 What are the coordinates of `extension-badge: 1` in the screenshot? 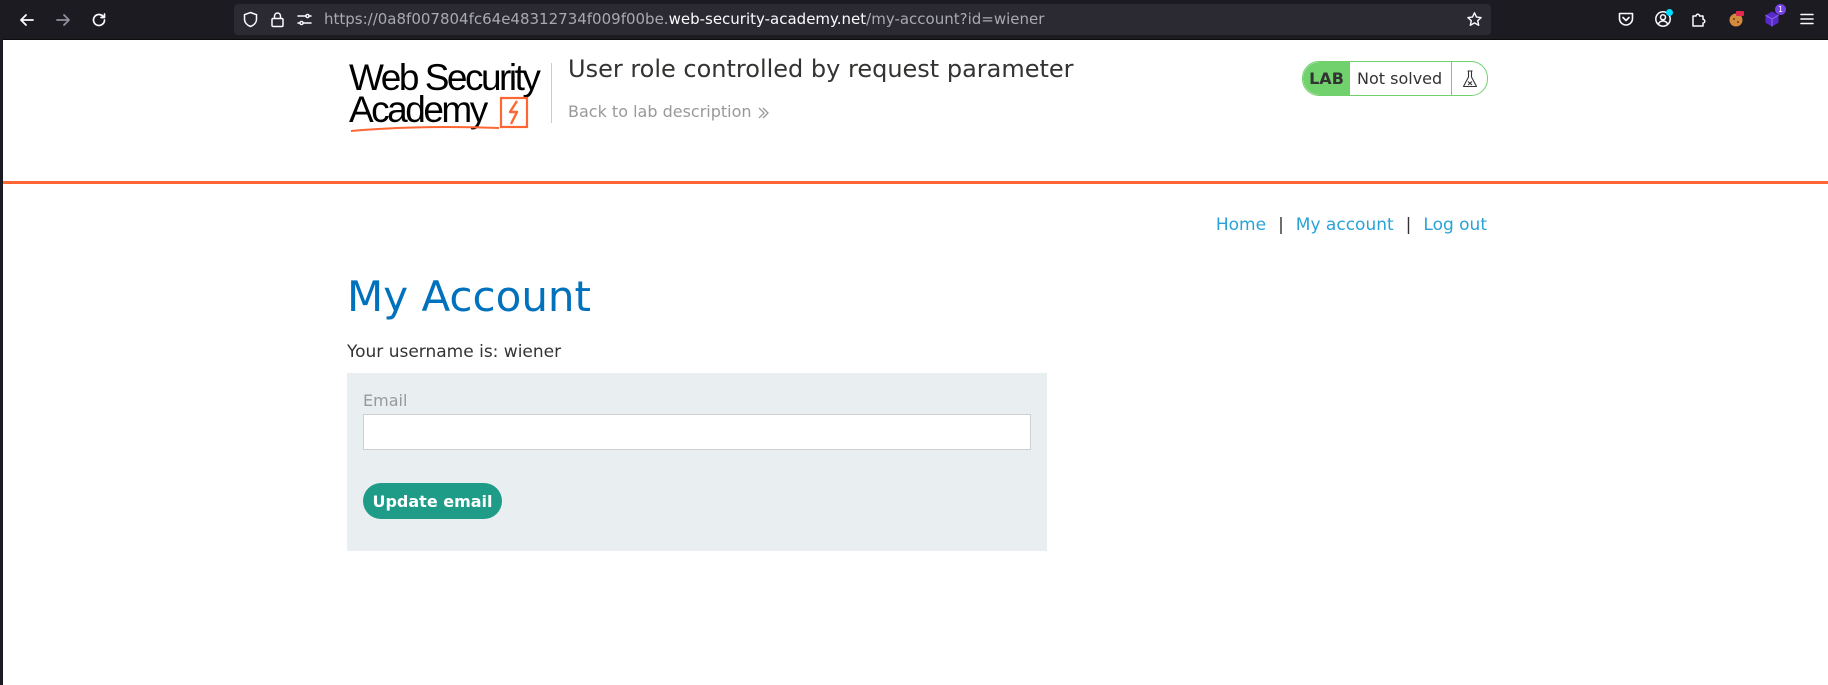 It's located at (1780, 9).